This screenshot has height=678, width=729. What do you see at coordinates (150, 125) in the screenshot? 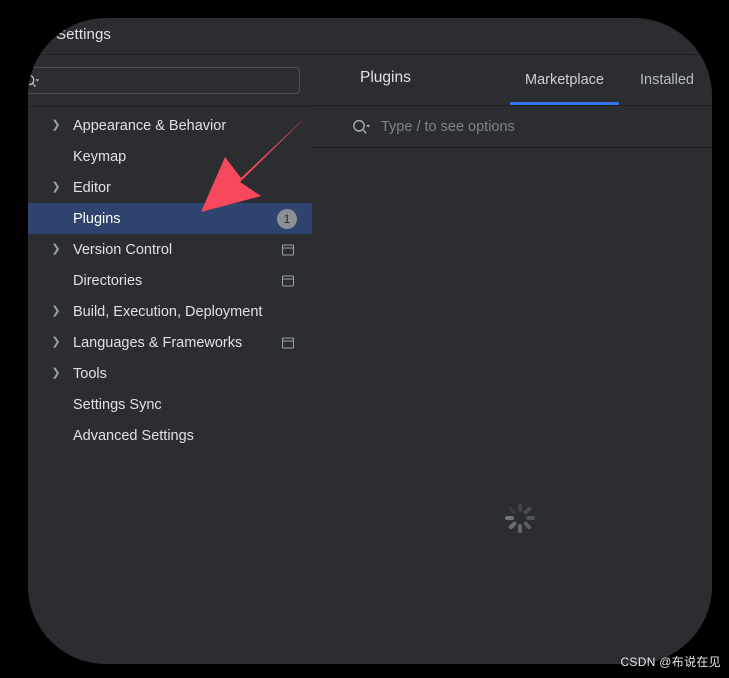
I see `sidebar-item-label: Appearance & Behavior` at bounding box center [150, 125].